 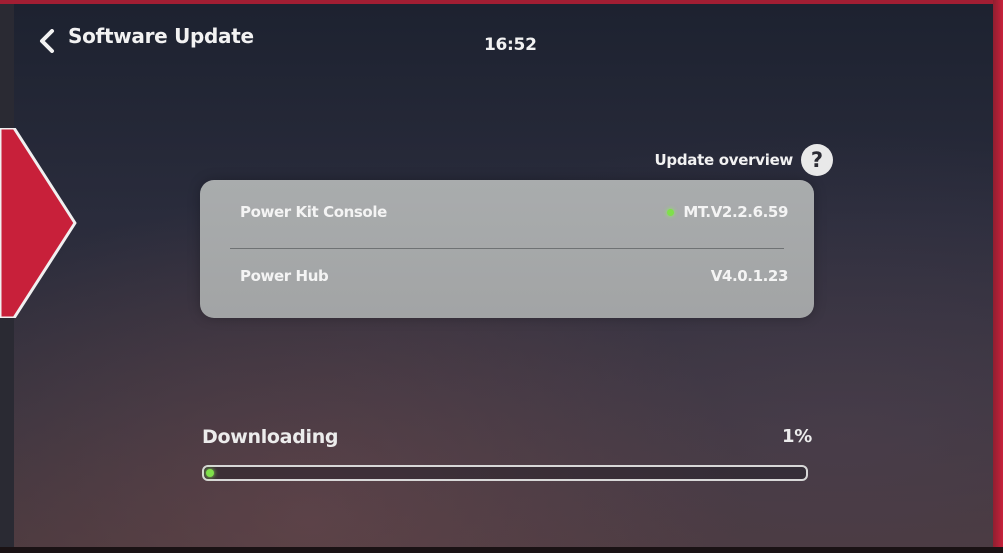 I want to click on help-glyph: ?, so click(x=817, y=160).